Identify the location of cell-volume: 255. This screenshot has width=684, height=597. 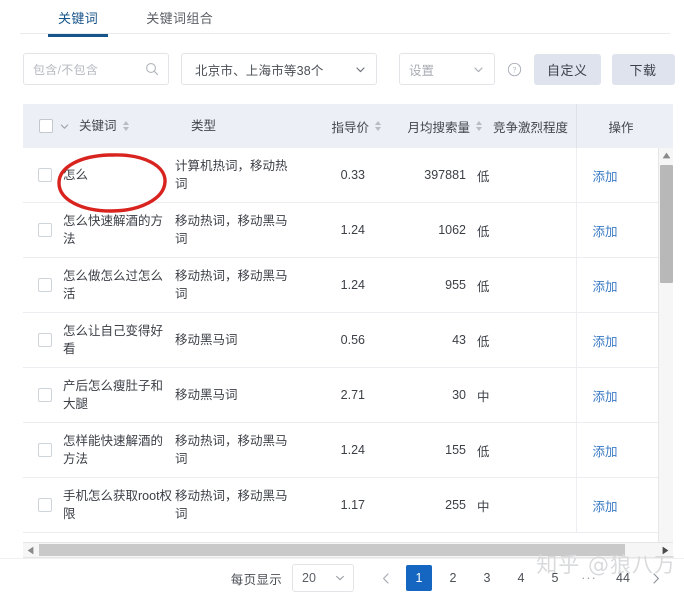
(455, 505).